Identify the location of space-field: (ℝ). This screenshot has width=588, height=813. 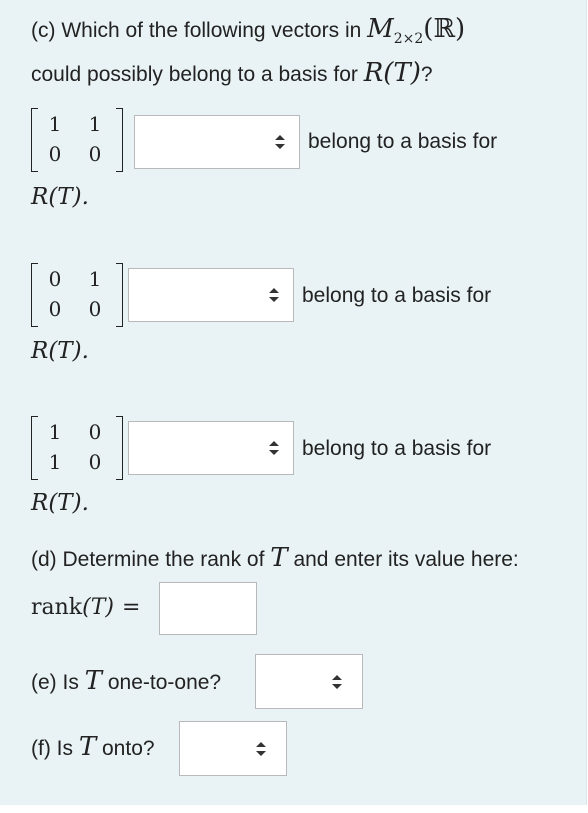
(444, 29).